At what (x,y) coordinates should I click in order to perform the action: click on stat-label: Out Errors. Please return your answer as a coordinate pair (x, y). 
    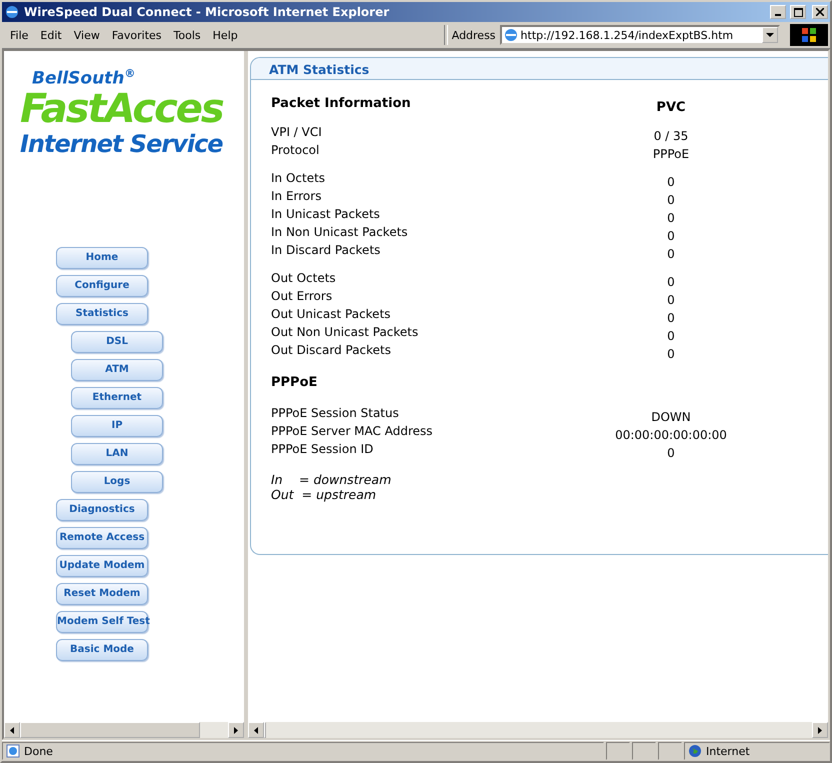
    Looking at the image, I should click on (302, 297).